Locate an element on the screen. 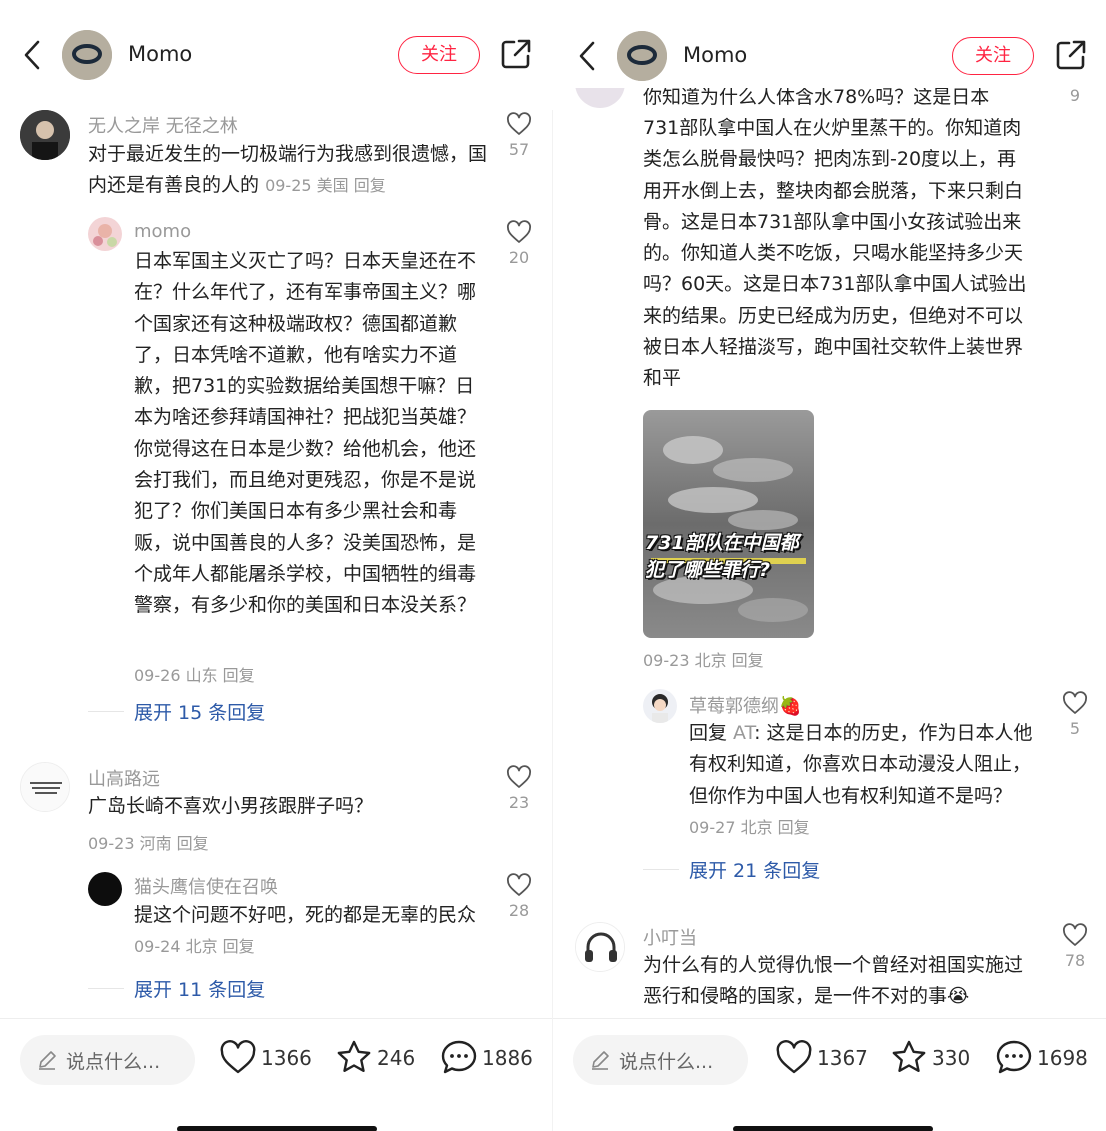  post-like-count: 1367 is located at coordinates (842, 1058).